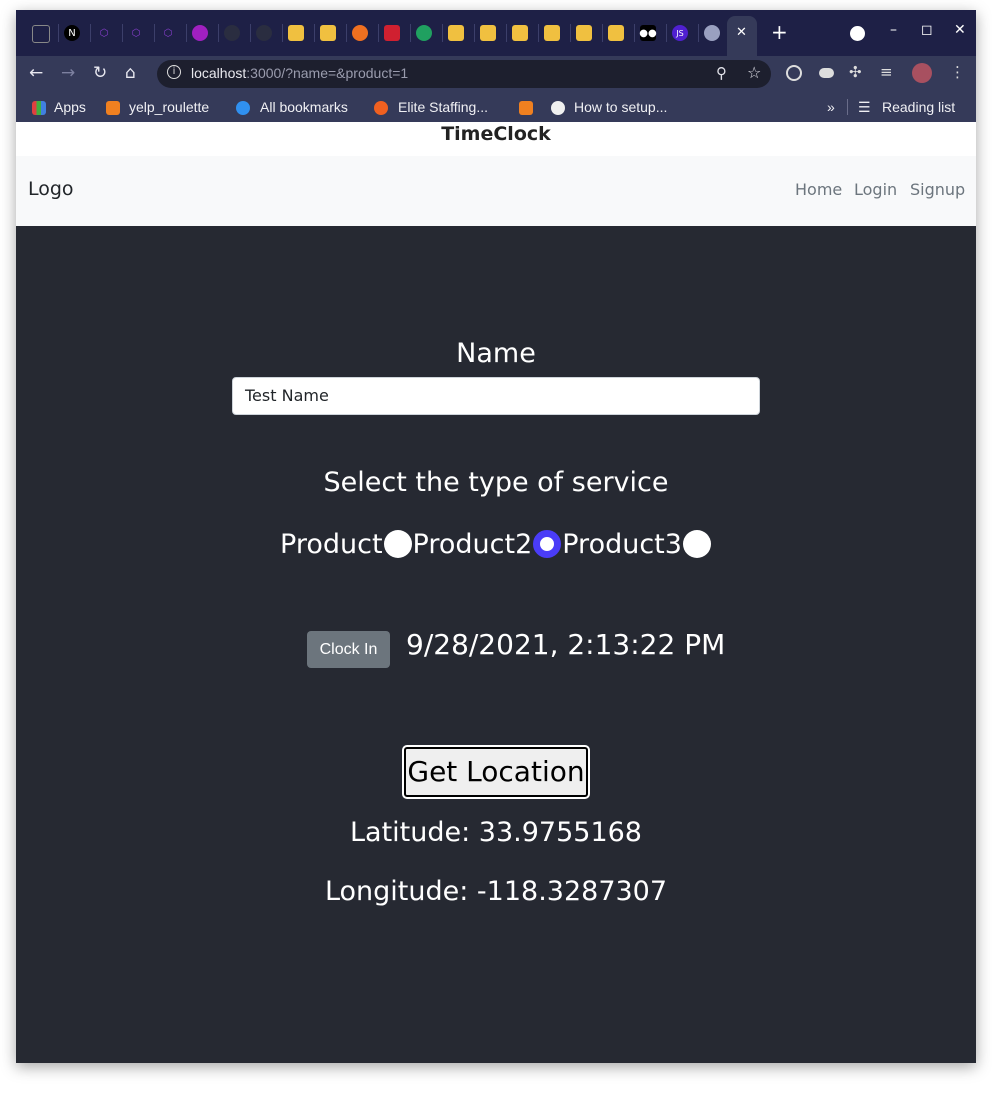 Image resolution: width=992 pixels, height=1095 pixels. I want to click on site-header: TimeClock, so click(496, 139).